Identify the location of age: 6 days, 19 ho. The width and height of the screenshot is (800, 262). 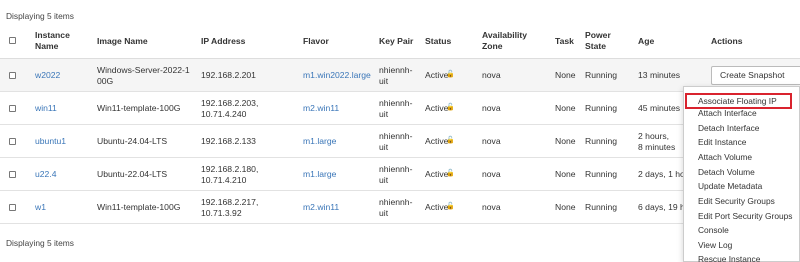
(664, 207).